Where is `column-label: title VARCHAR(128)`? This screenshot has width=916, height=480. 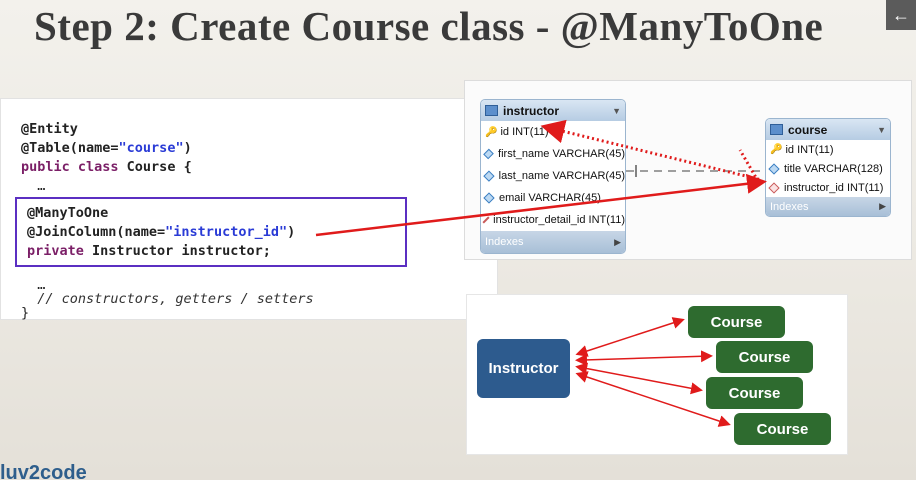 column-label: title VARCHAR(128) is located at coordinates (833, 168).